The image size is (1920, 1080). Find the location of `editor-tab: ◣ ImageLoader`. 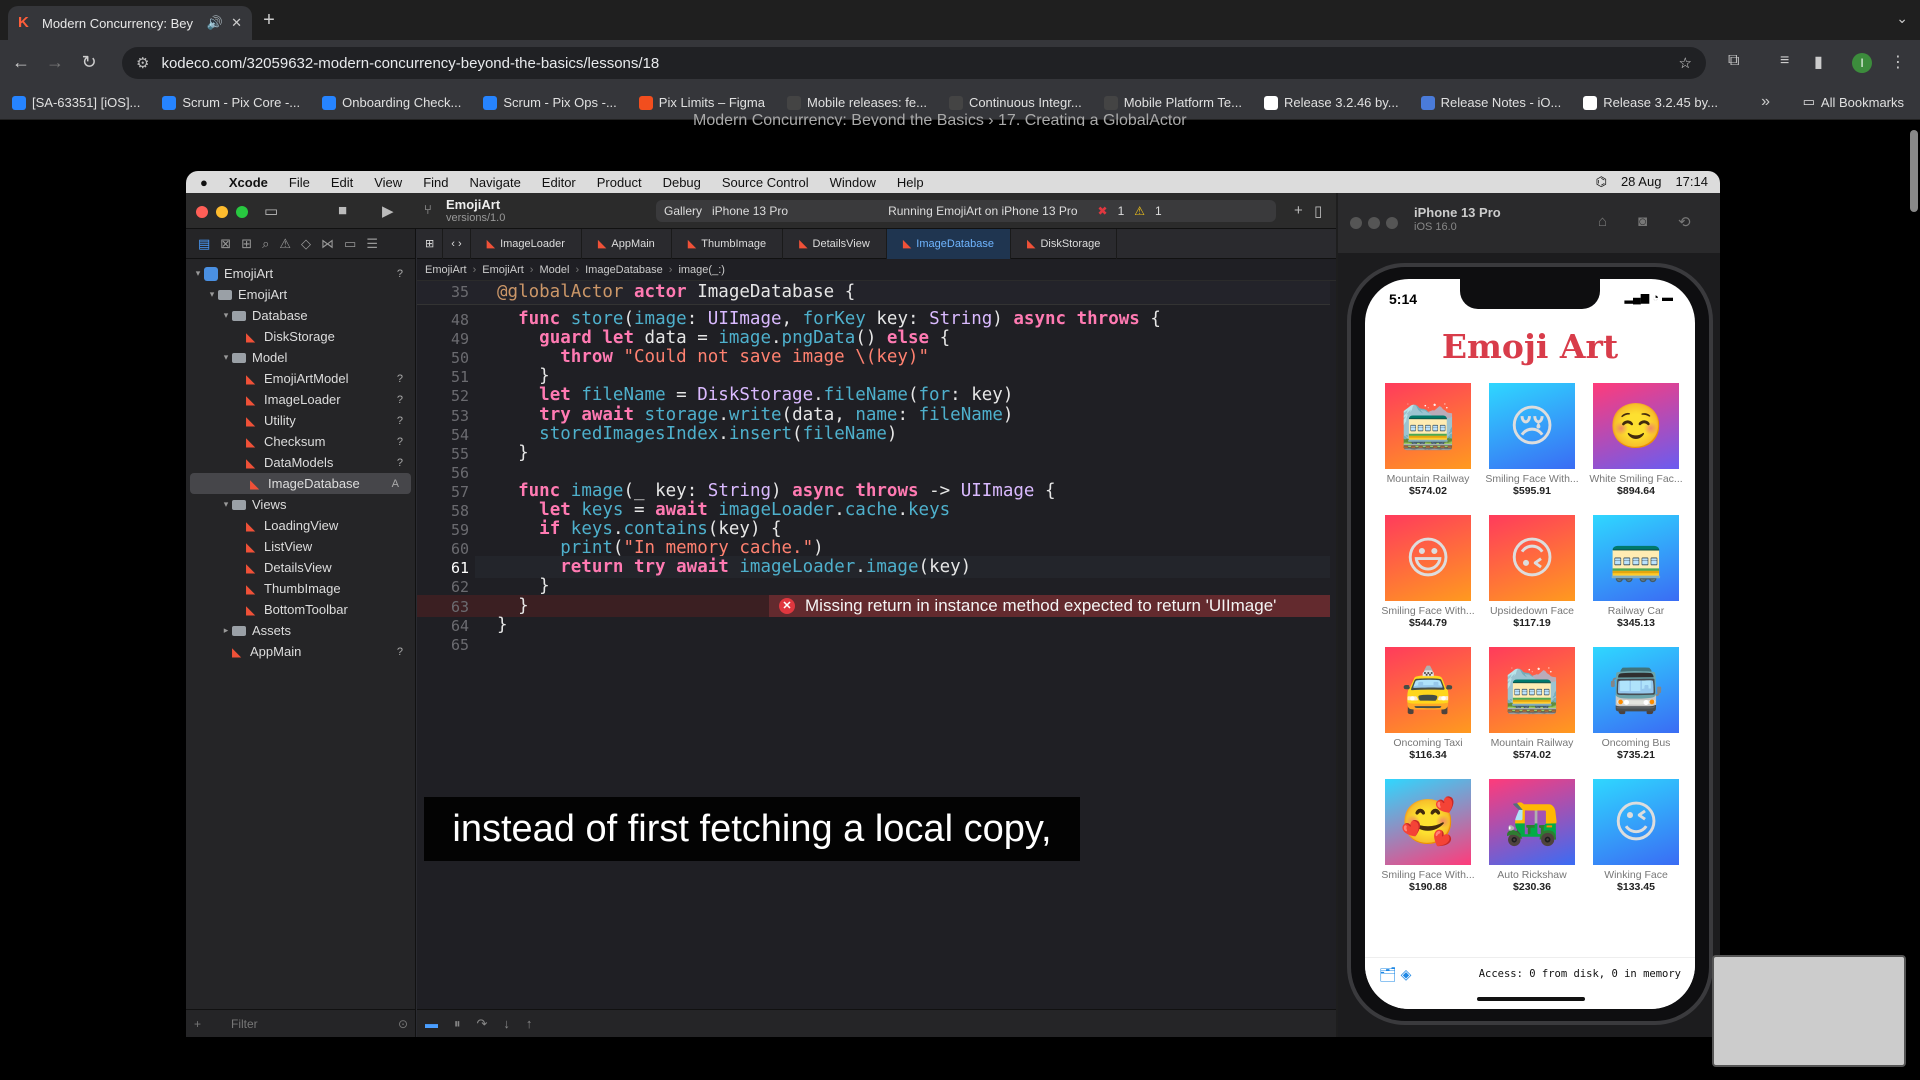

editor-tab: ◣ ImageLoader is located at coordinates (526, 243).